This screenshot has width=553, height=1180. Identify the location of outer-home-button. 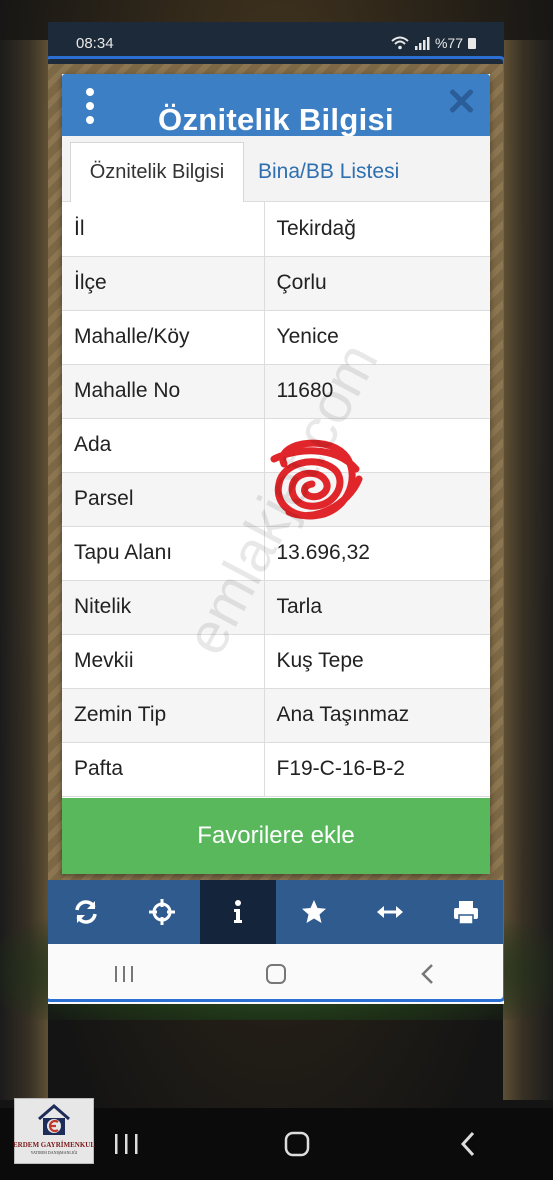
(297, 1144).